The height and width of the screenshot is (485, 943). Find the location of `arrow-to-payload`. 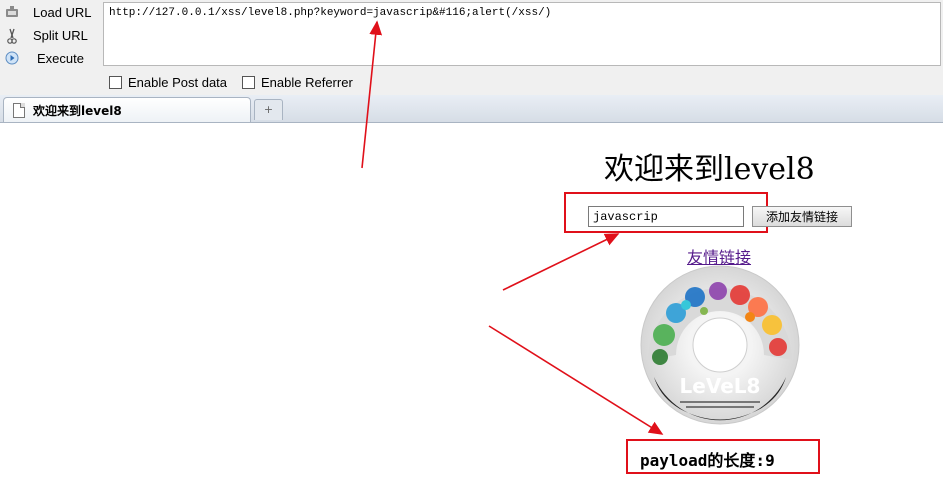

arrow-to-payload is located at coordinates (576, 380).